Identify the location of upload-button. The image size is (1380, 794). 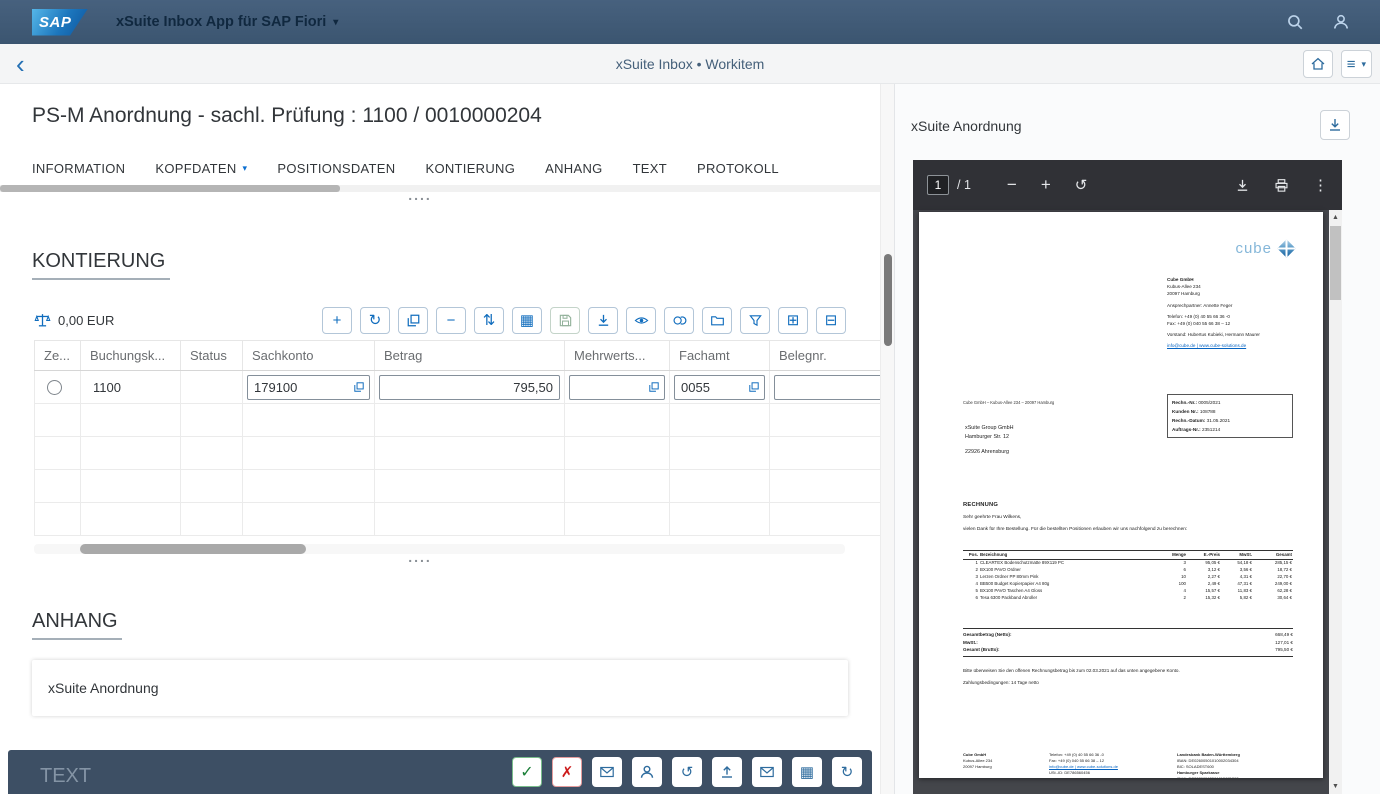
(727, 772).